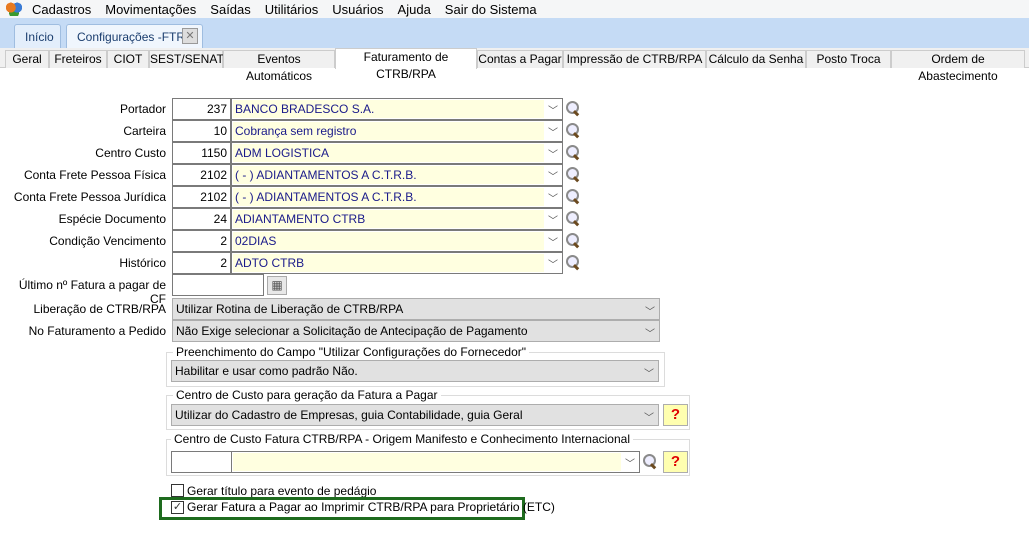 The image size is (1029, 541). What do you see at coordinates (388, 153) in the screenshot?
I see `combo-value: ADM LOGISTICA` at bounding box center [388, 153].